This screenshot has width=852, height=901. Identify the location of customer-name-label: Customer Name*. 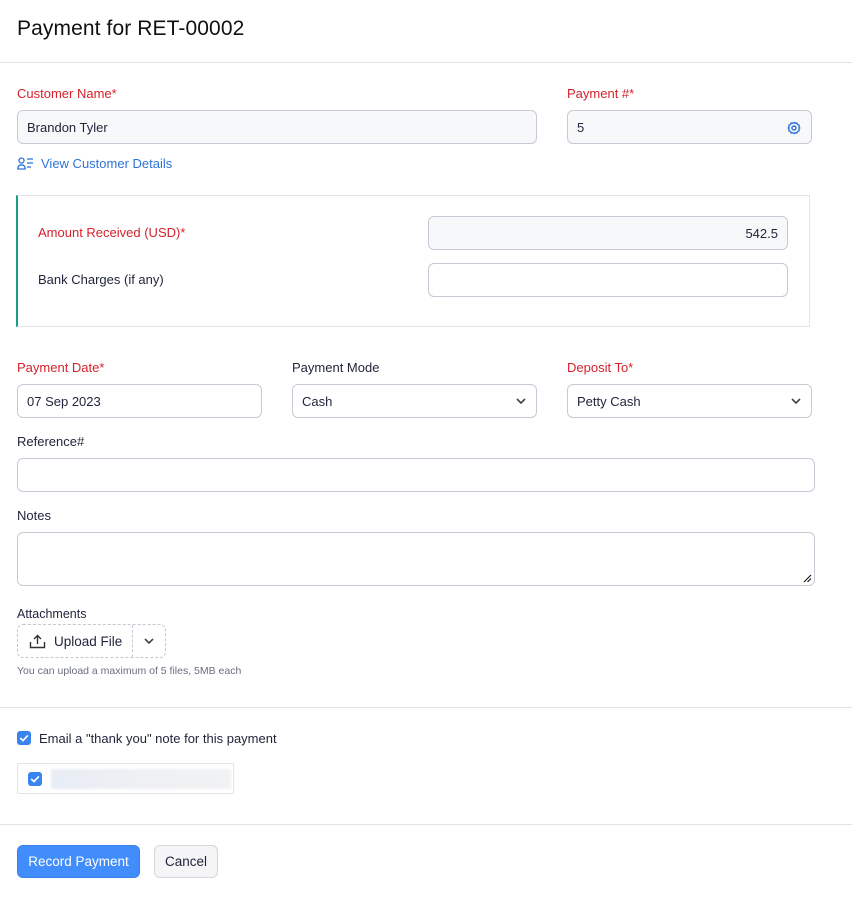
(67, 93).